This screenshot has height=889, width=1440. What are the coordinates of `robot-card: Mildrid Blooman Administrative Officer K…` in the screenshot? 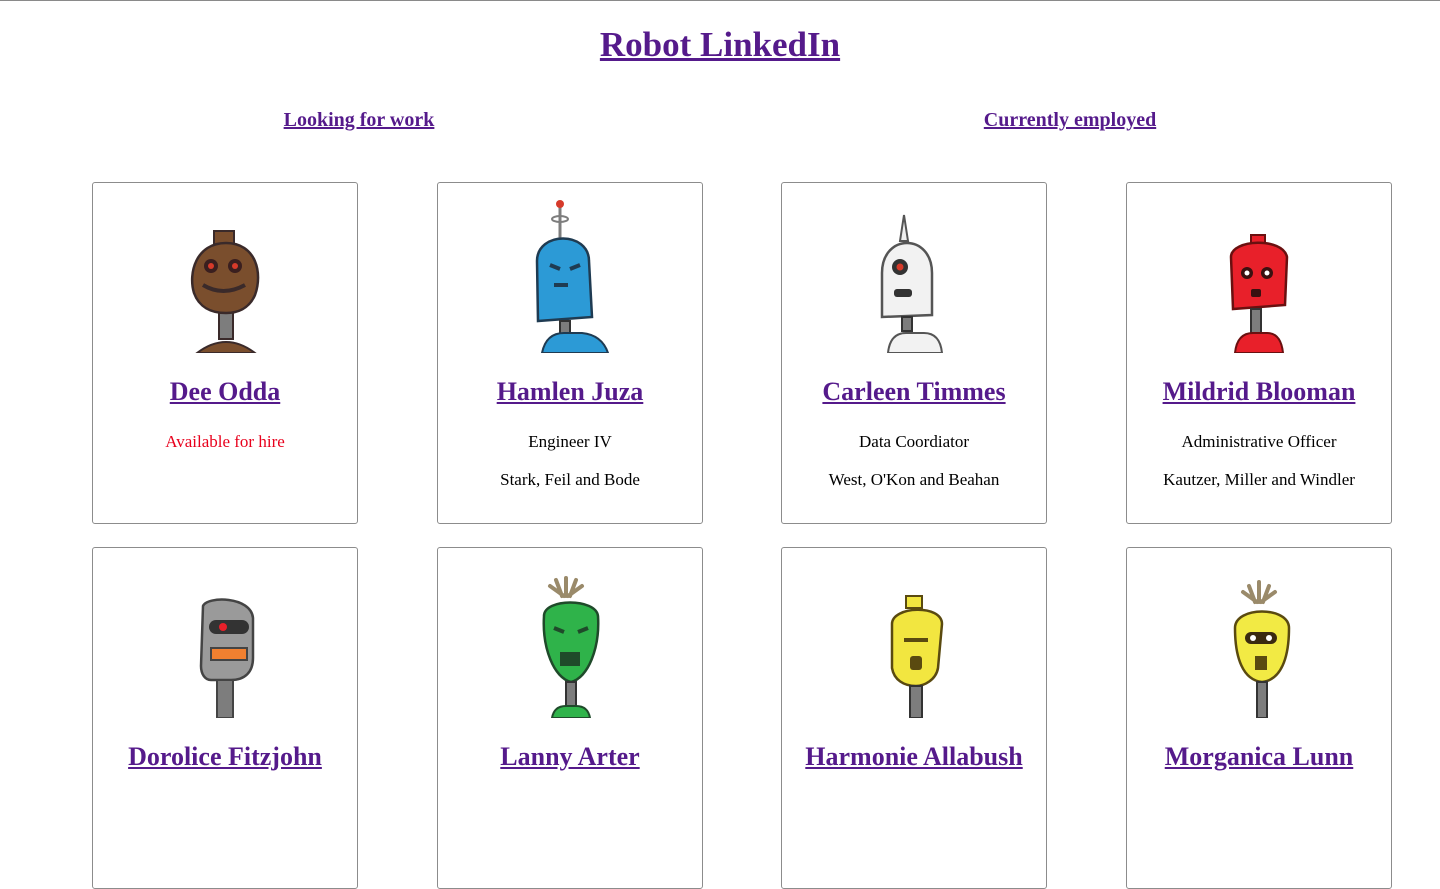 It's located at (1259, 353).